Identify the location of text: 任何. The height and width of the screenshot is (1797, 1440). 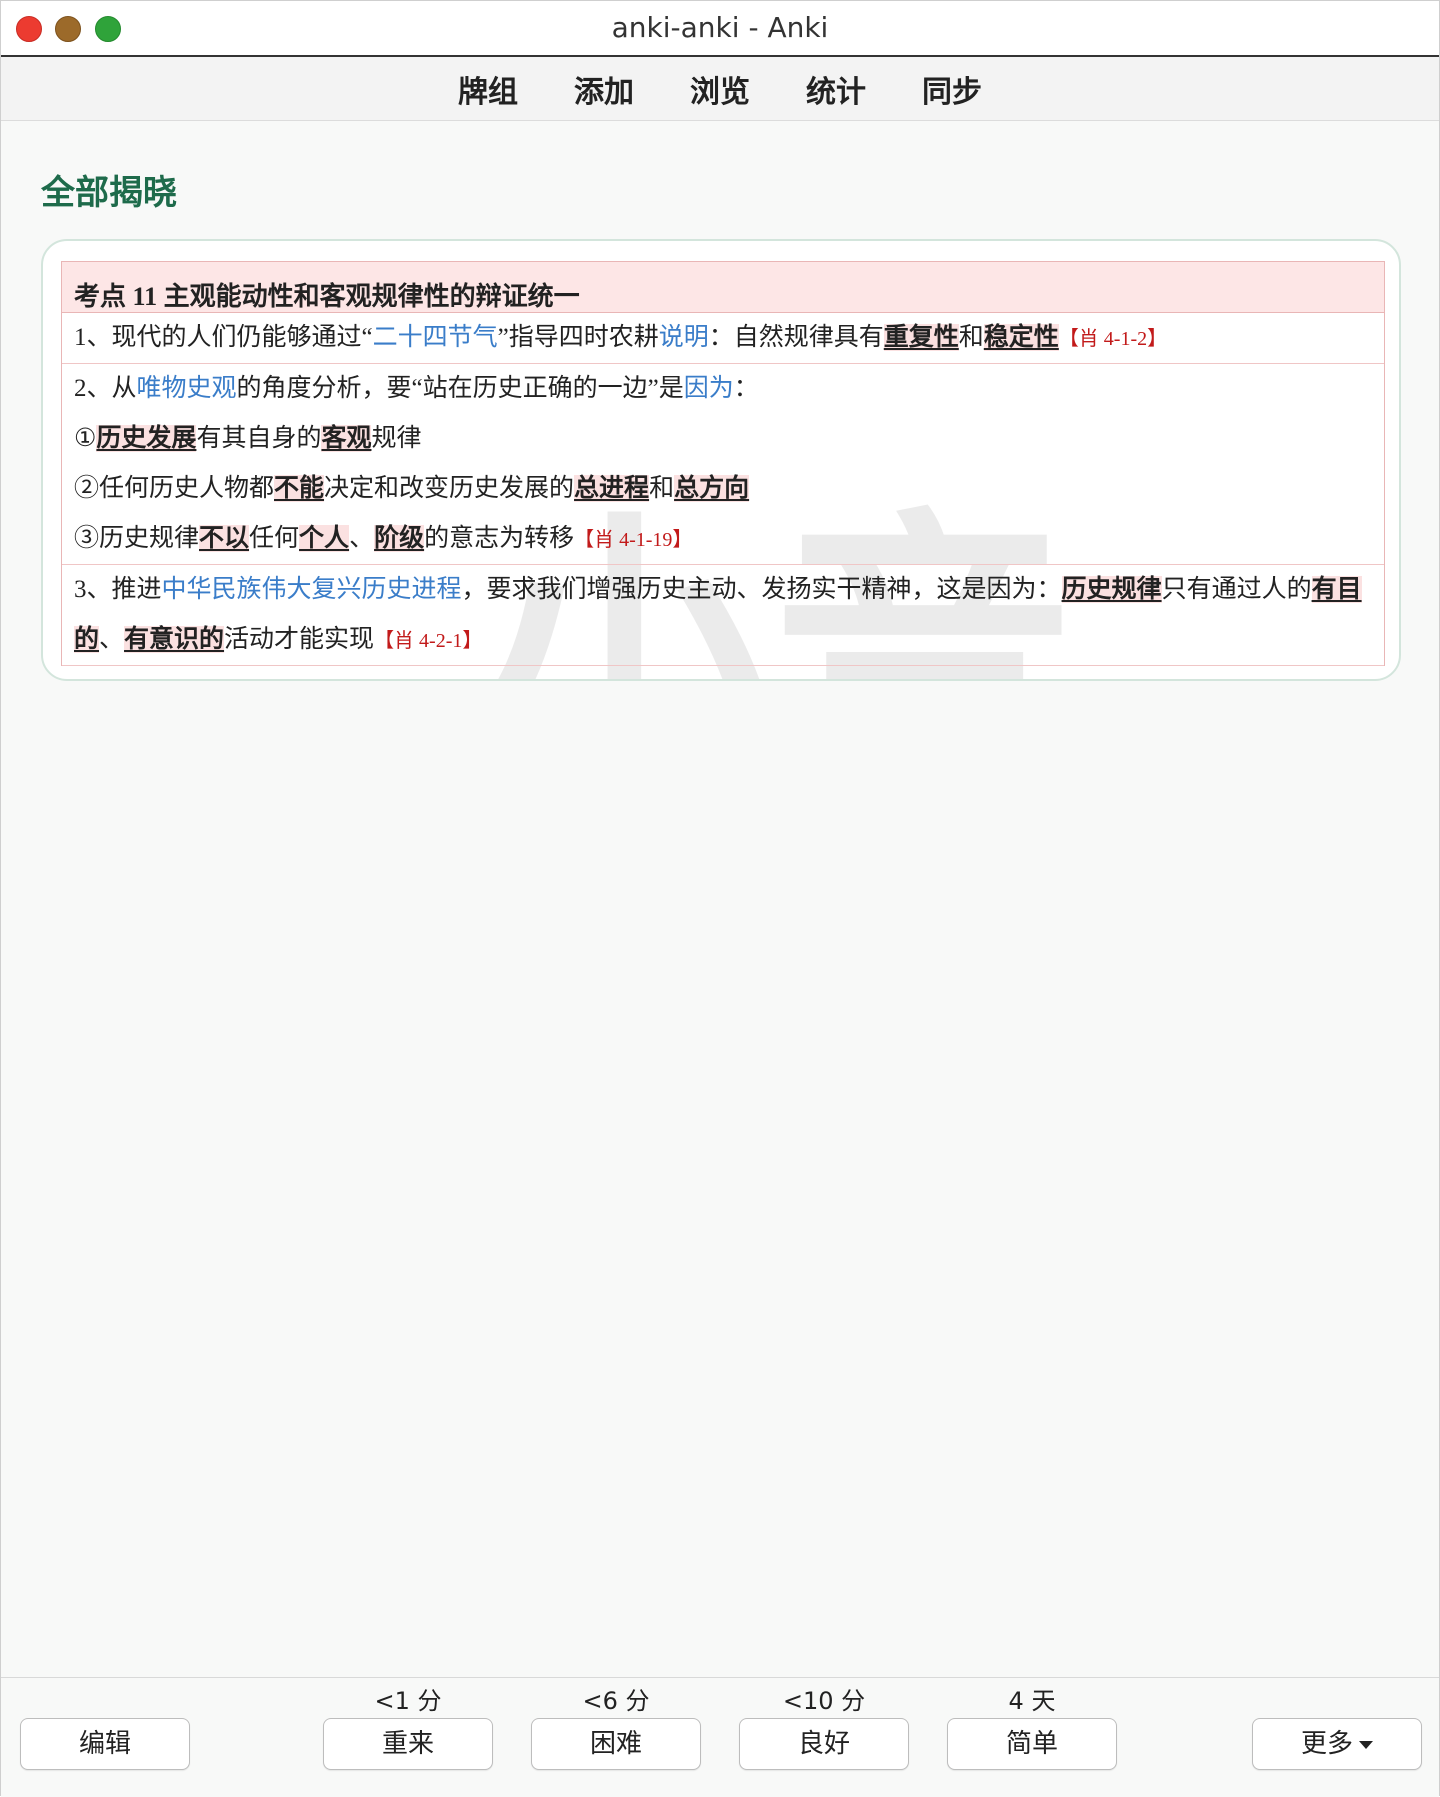
(274, 538).